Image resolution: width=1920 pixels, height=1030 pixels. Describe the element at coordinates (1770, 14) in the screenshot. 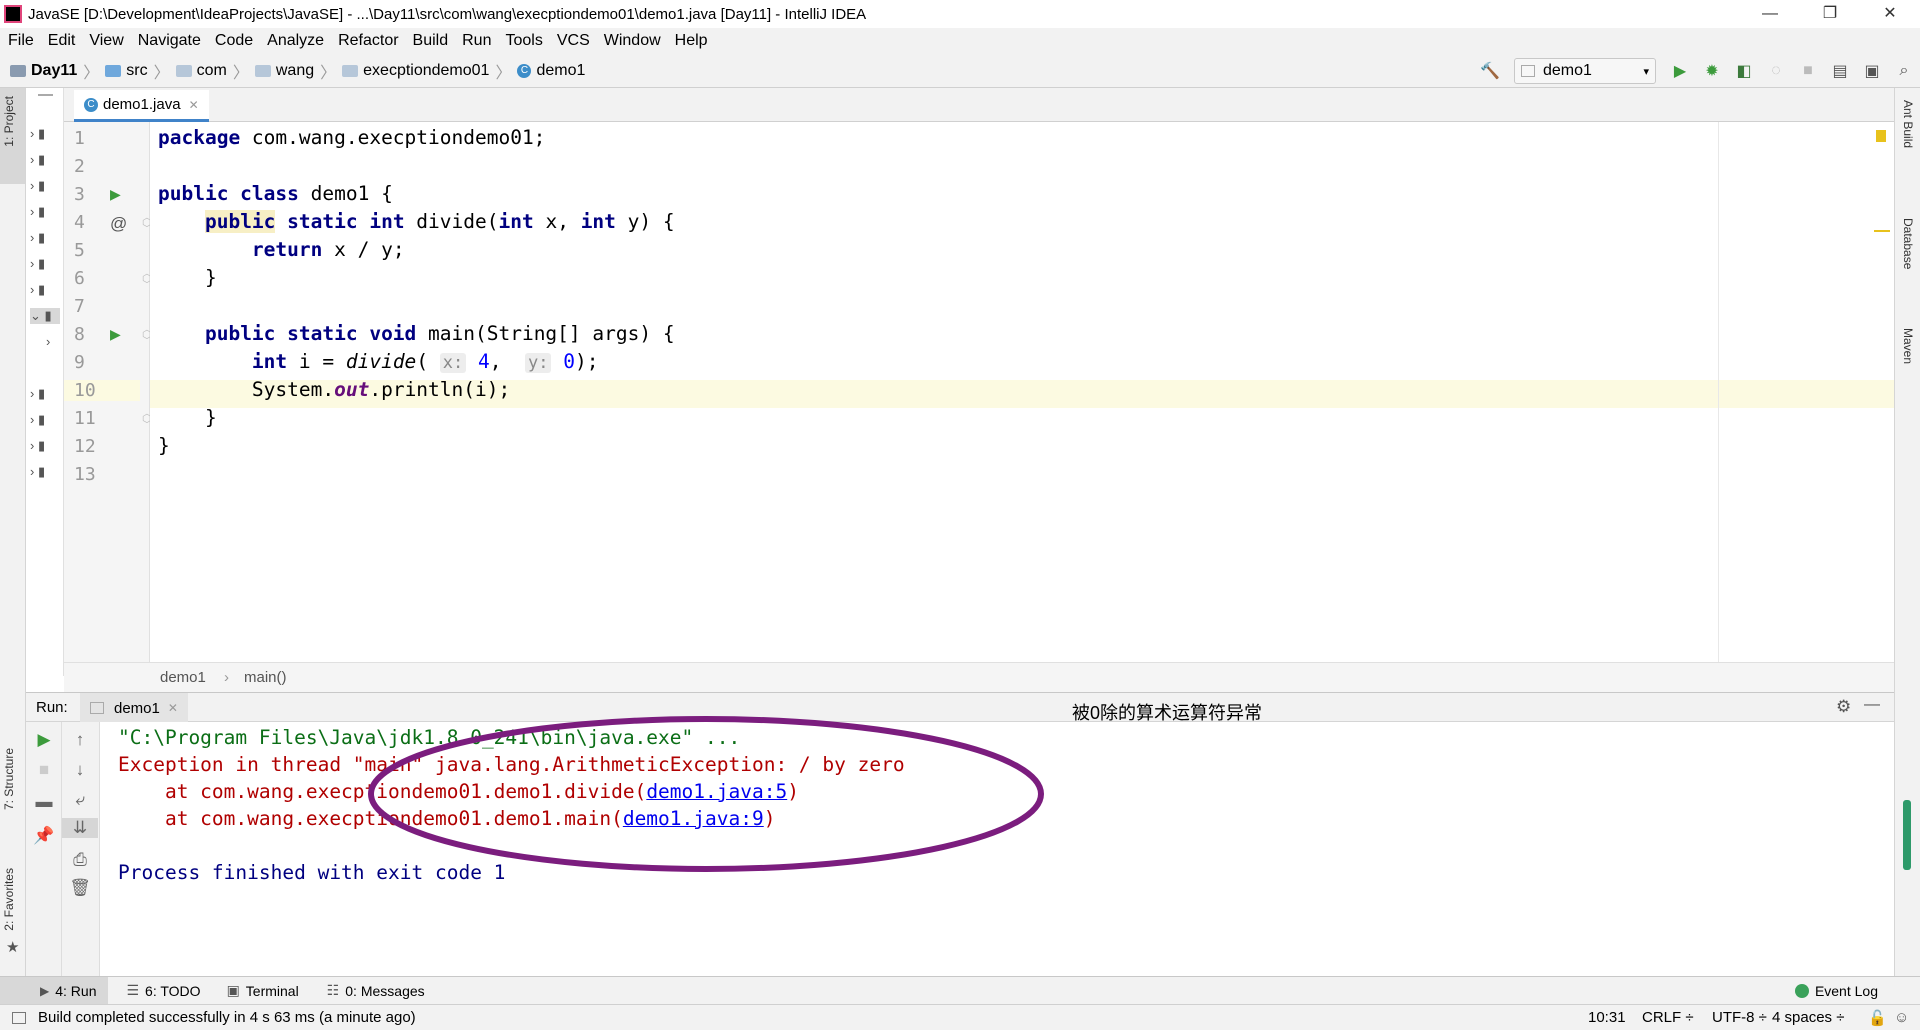

I see `minimize-button: —` at that location.